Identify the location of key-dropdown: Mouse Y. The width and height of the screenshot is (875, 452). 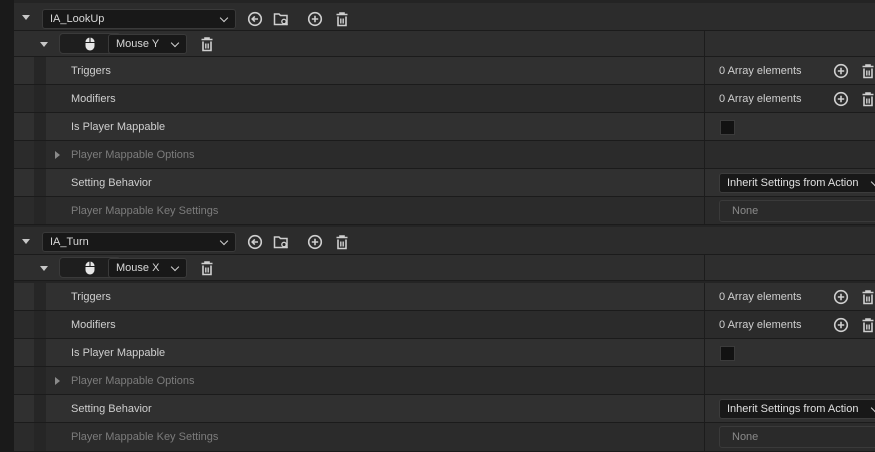
(147, 44).